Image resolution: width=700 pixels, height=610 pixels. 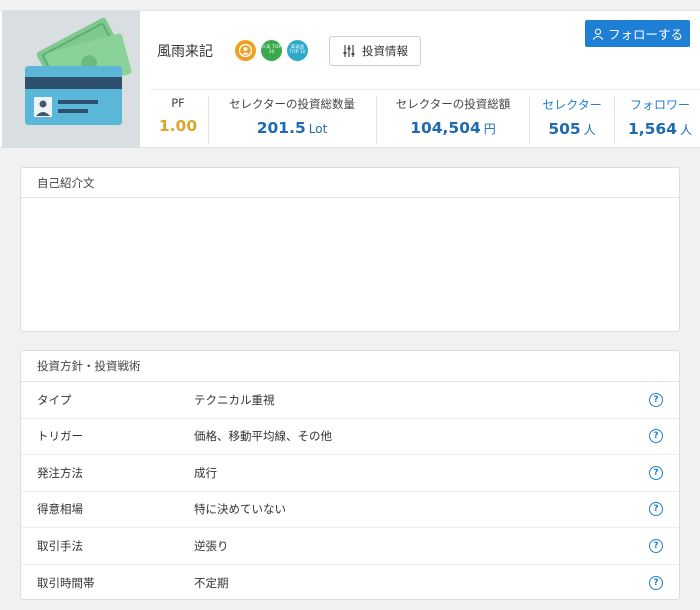 I want to click on stat-followers-value: 1,564 人, so click(x=660, y=129).